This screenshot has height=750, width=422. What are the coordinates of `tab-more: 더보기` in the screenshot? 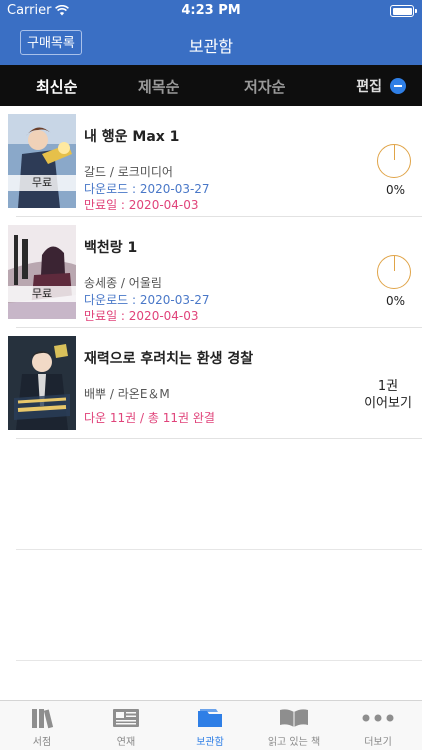 It's located at (378, 727).